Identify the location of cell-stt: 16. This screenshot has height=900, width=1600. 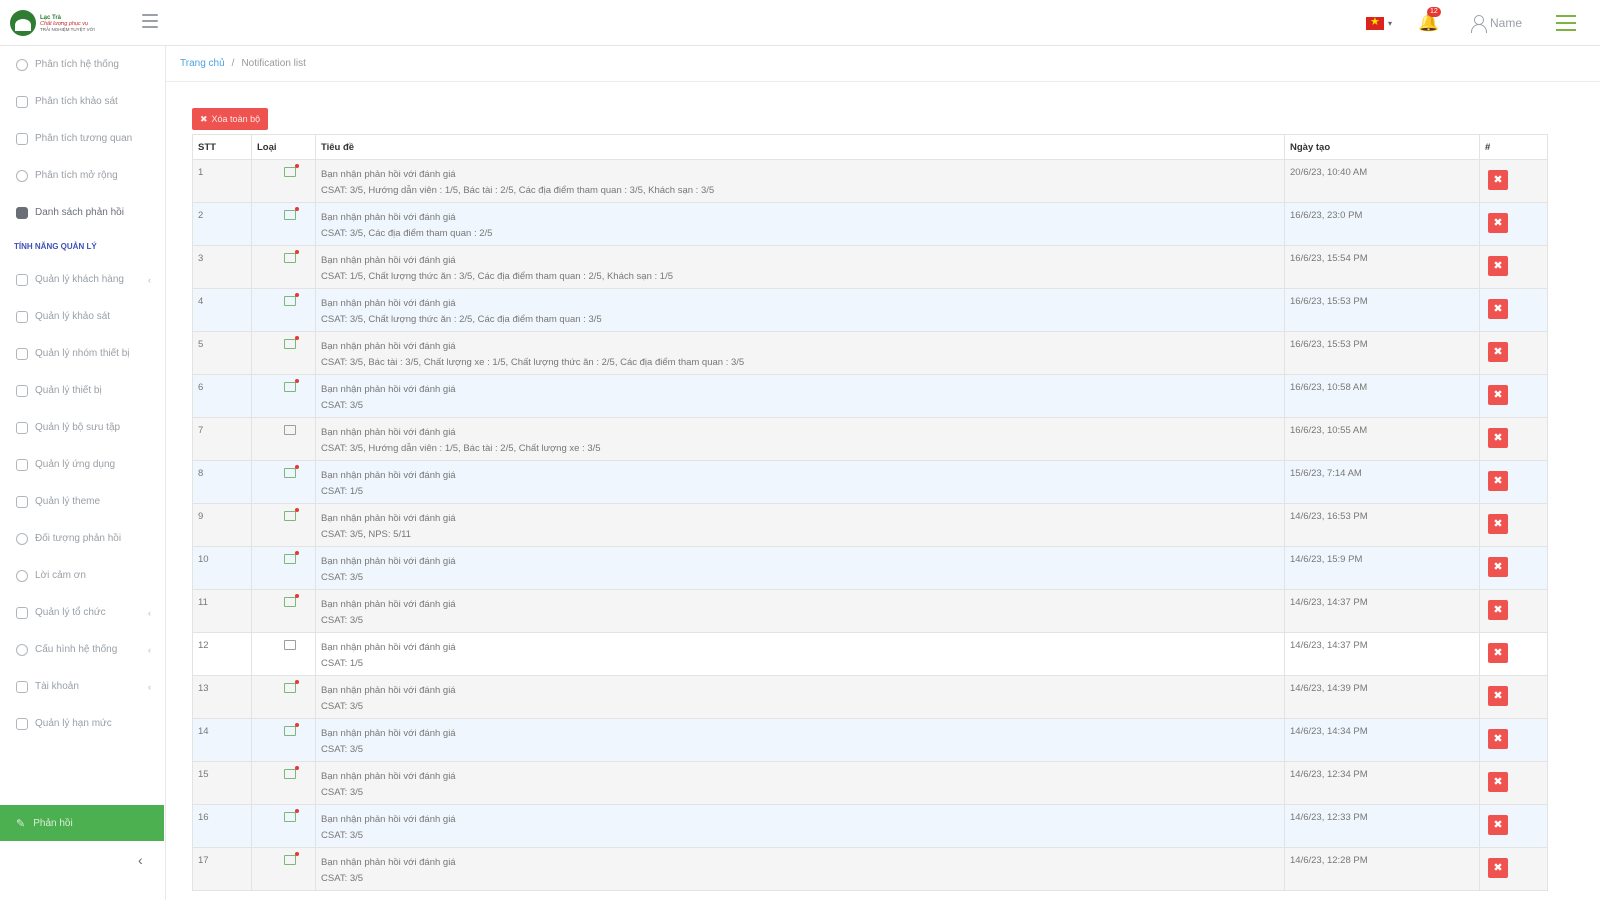
(222, 826).